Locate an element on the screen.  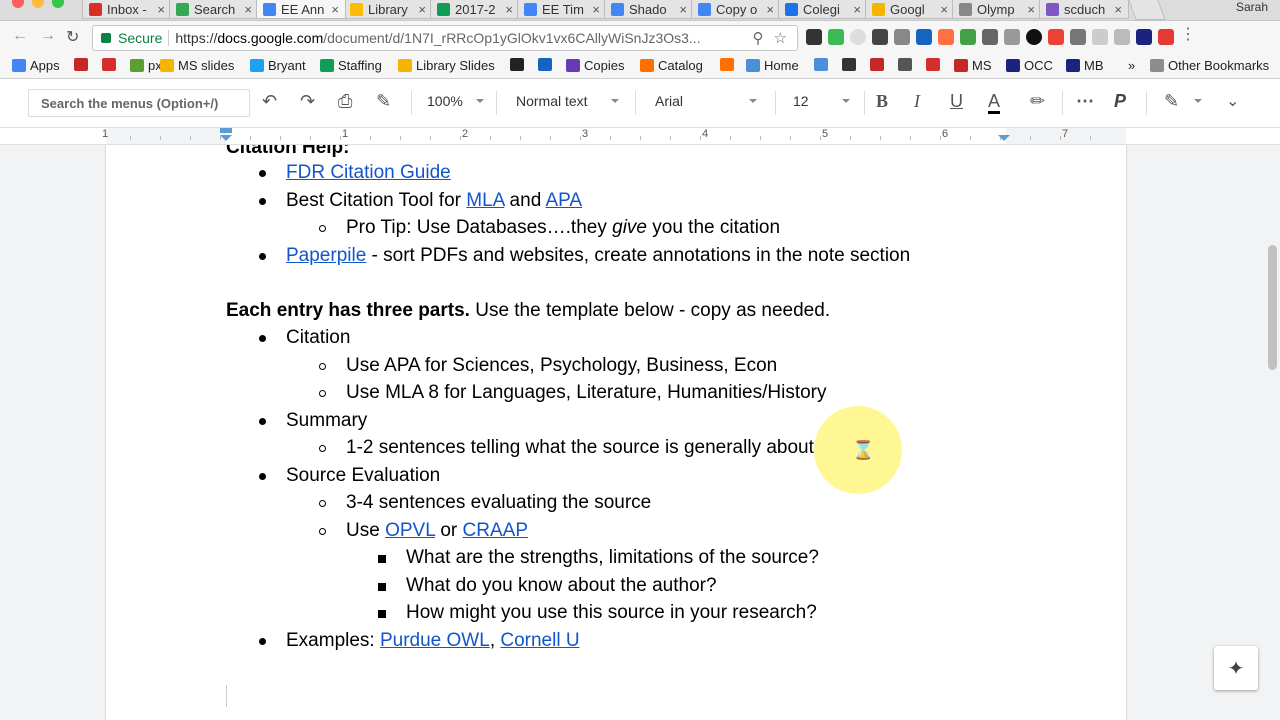
apa-link: APA is located at coordinates (564, 200).